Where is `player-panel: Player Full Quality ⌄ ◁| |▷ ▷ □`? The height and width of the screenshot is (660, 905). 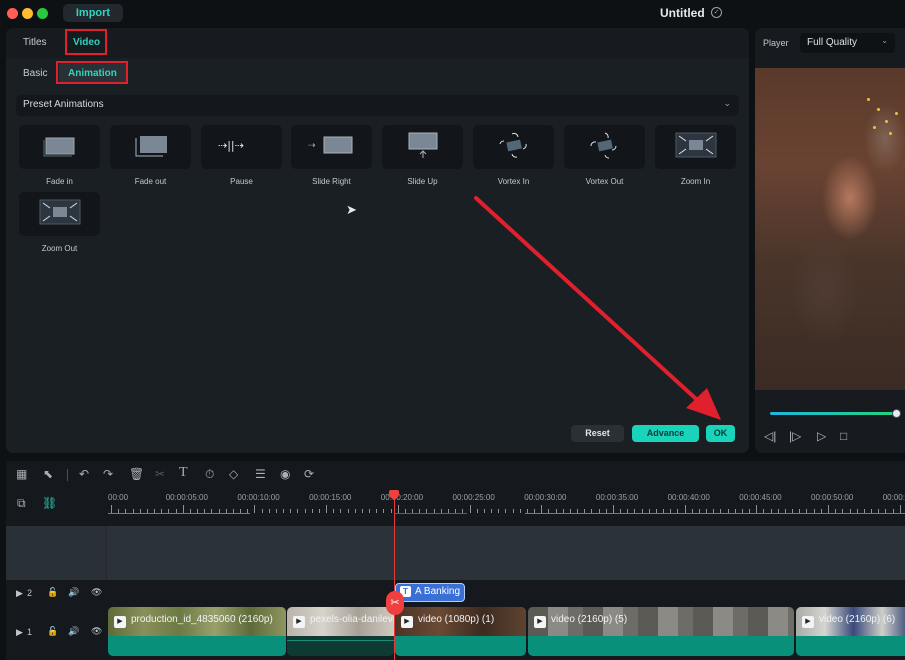 player-panel: Player Full Quality ⌄ ◁| |▷ ▷ □ is located at coordinates (830, 240).